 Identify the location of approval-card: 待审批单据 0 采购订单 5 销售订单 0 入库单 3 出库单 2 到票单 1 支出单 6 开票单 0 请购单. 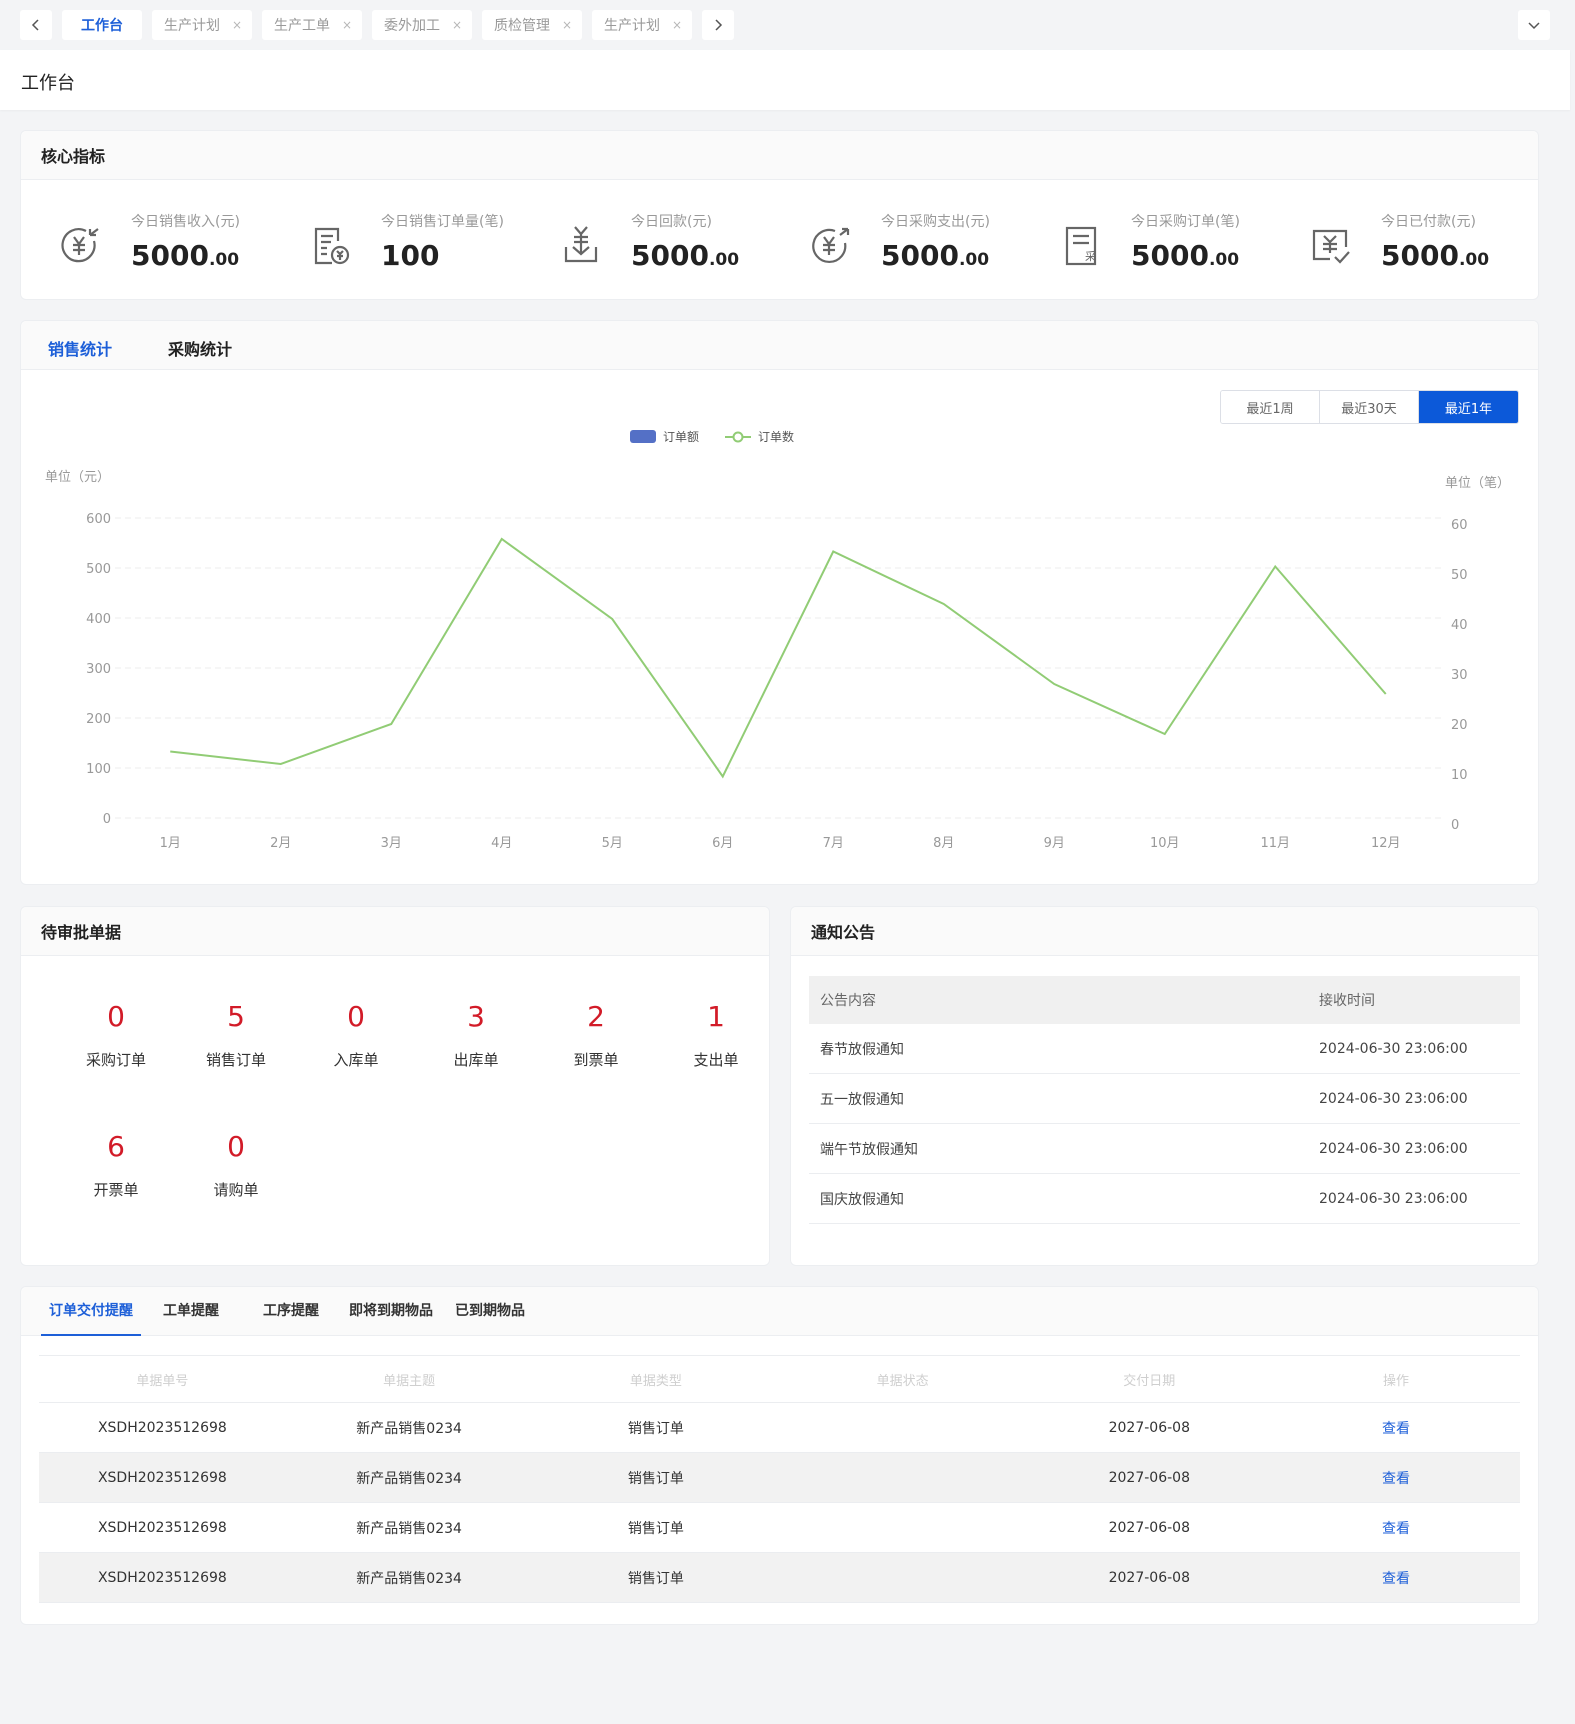
(395, 1086).